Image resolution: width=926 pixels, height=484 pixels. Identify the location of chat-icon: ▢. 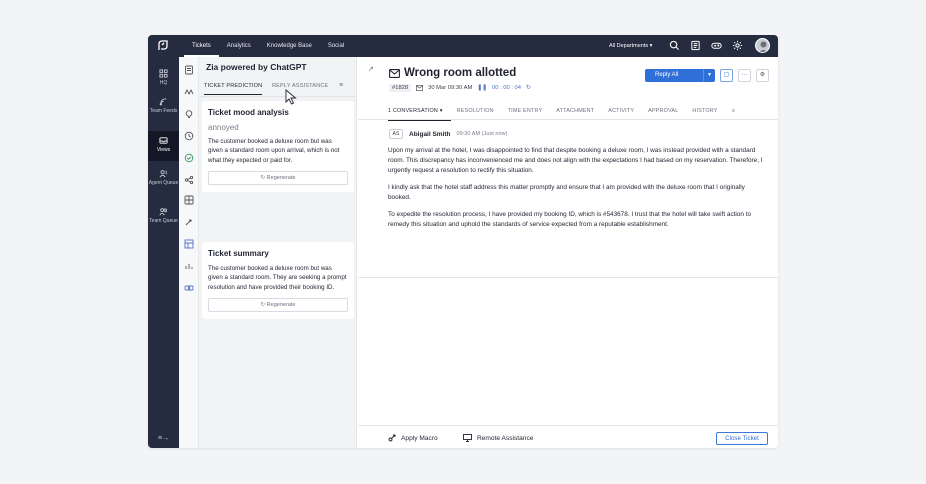
(726, 75).